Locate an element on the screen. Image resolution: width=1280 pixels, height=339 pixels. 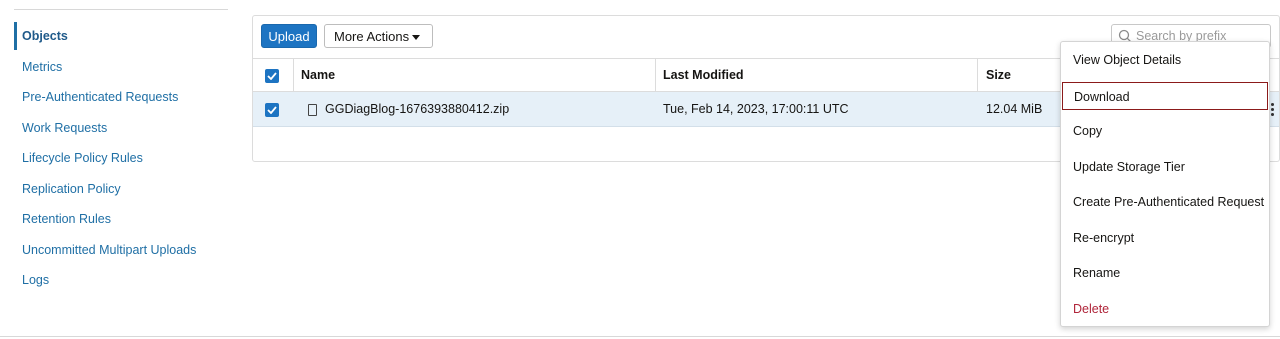
sidebar-item-replication-policy: Replication Policy is located at coordinates (67, 189).